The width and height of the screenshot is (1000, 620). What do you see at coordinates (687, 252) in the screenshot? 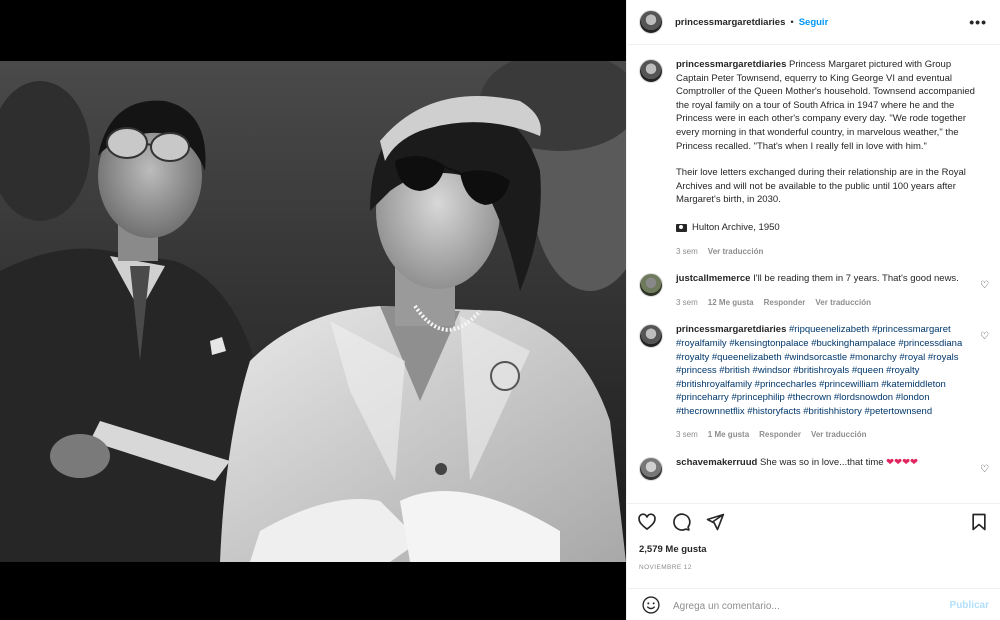
I see `caption-time: 3 sem` at bounding box center [687, 252].